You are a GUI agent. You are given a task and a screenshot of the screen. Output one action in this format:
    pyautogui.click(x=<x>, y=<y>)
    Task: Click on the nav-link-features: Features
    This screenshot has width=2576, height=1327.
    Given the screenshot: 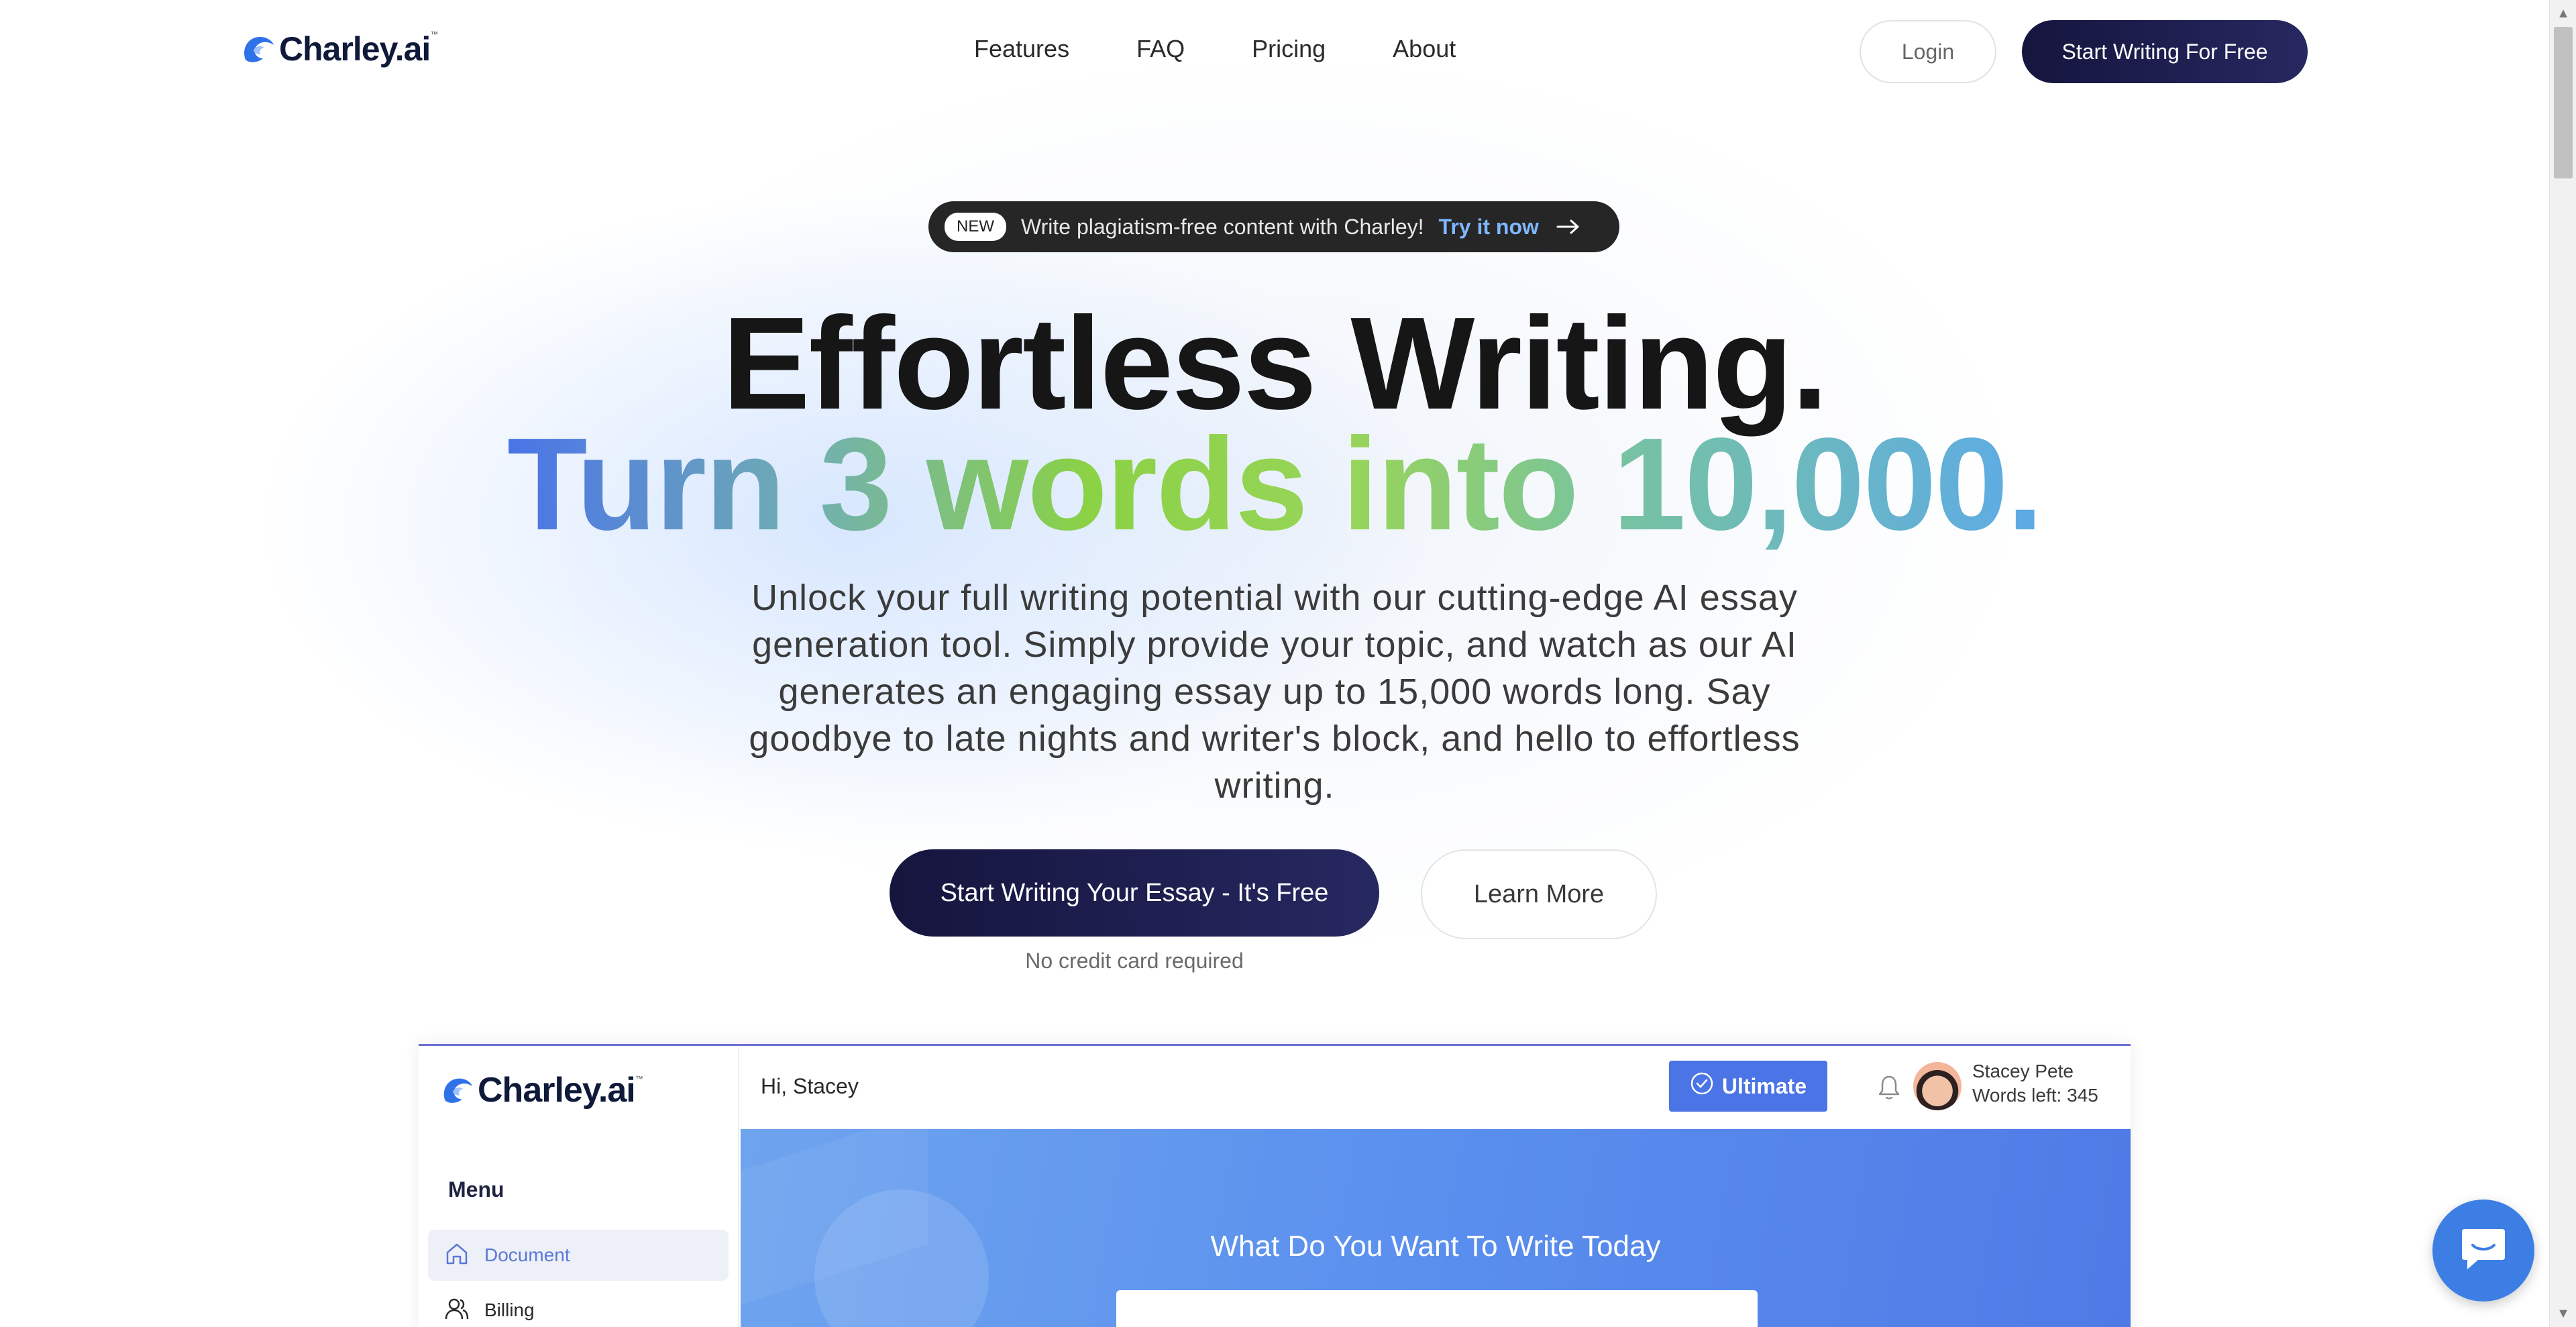 What is the action you would take?
    pyautogui.click(x=1021, y=49)
    